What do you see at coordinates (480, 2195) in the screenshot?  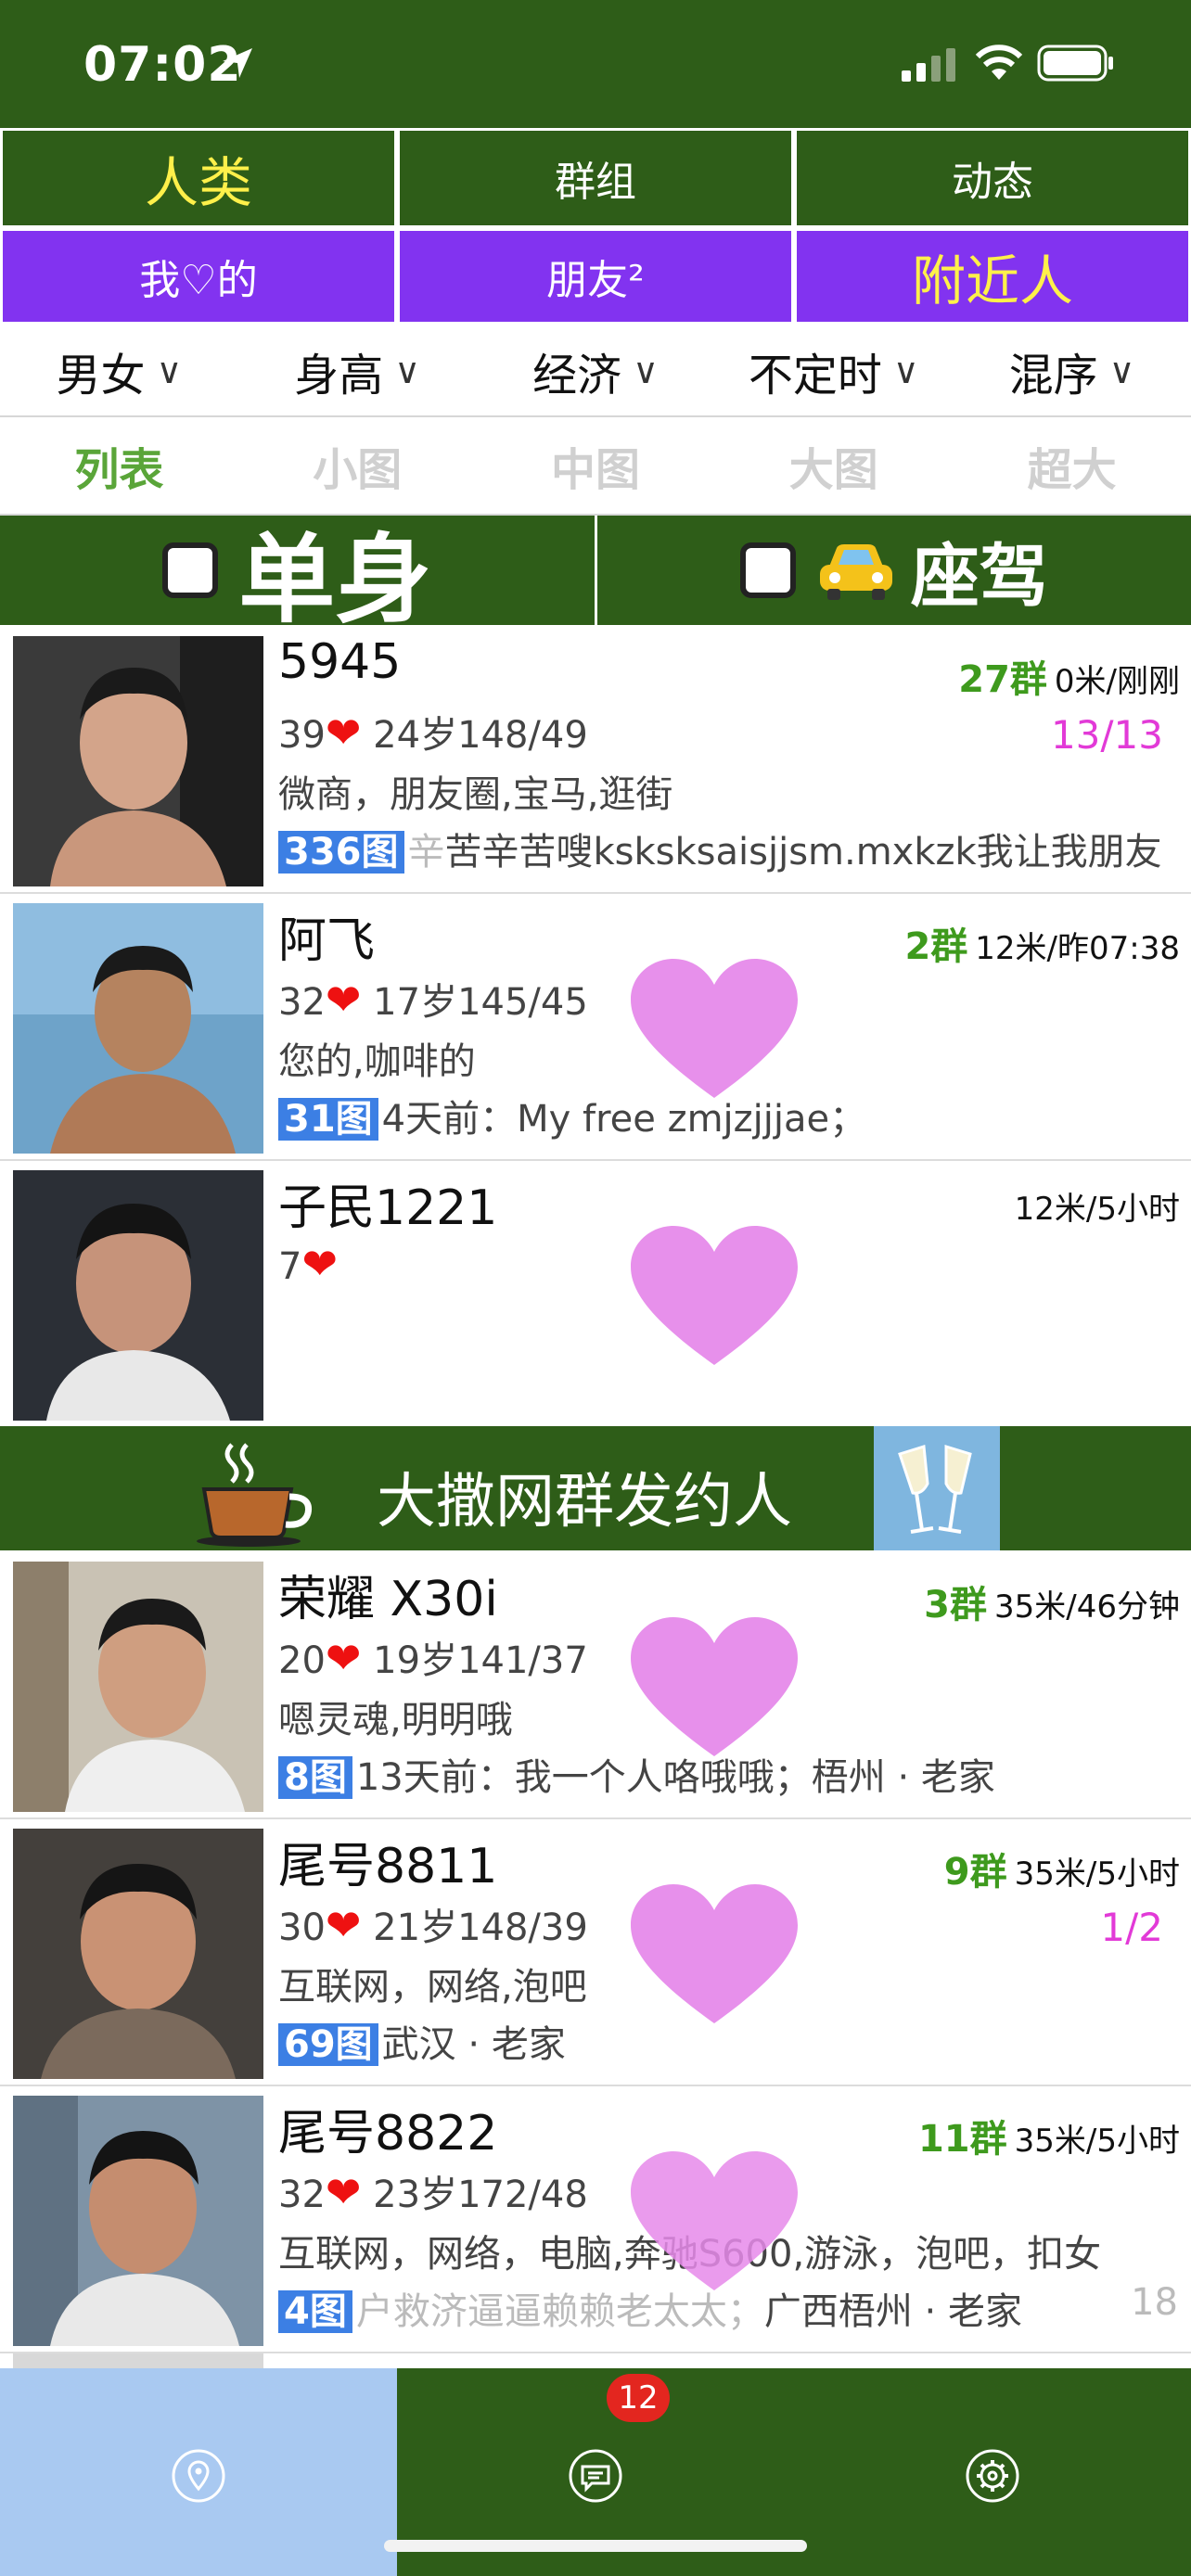 I see `age-height-weight: 23岁172/48` at bounding box center [480, 2195].